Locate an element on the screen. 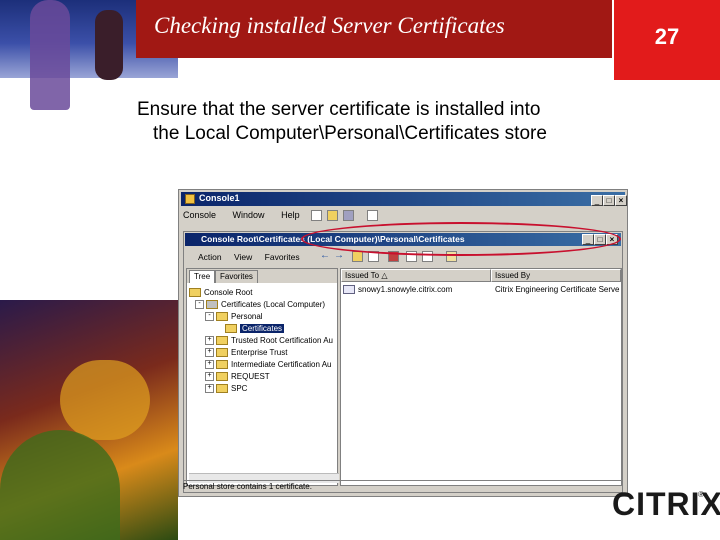  tree-item-personal: - Personal is located at coordinates (261, 317).